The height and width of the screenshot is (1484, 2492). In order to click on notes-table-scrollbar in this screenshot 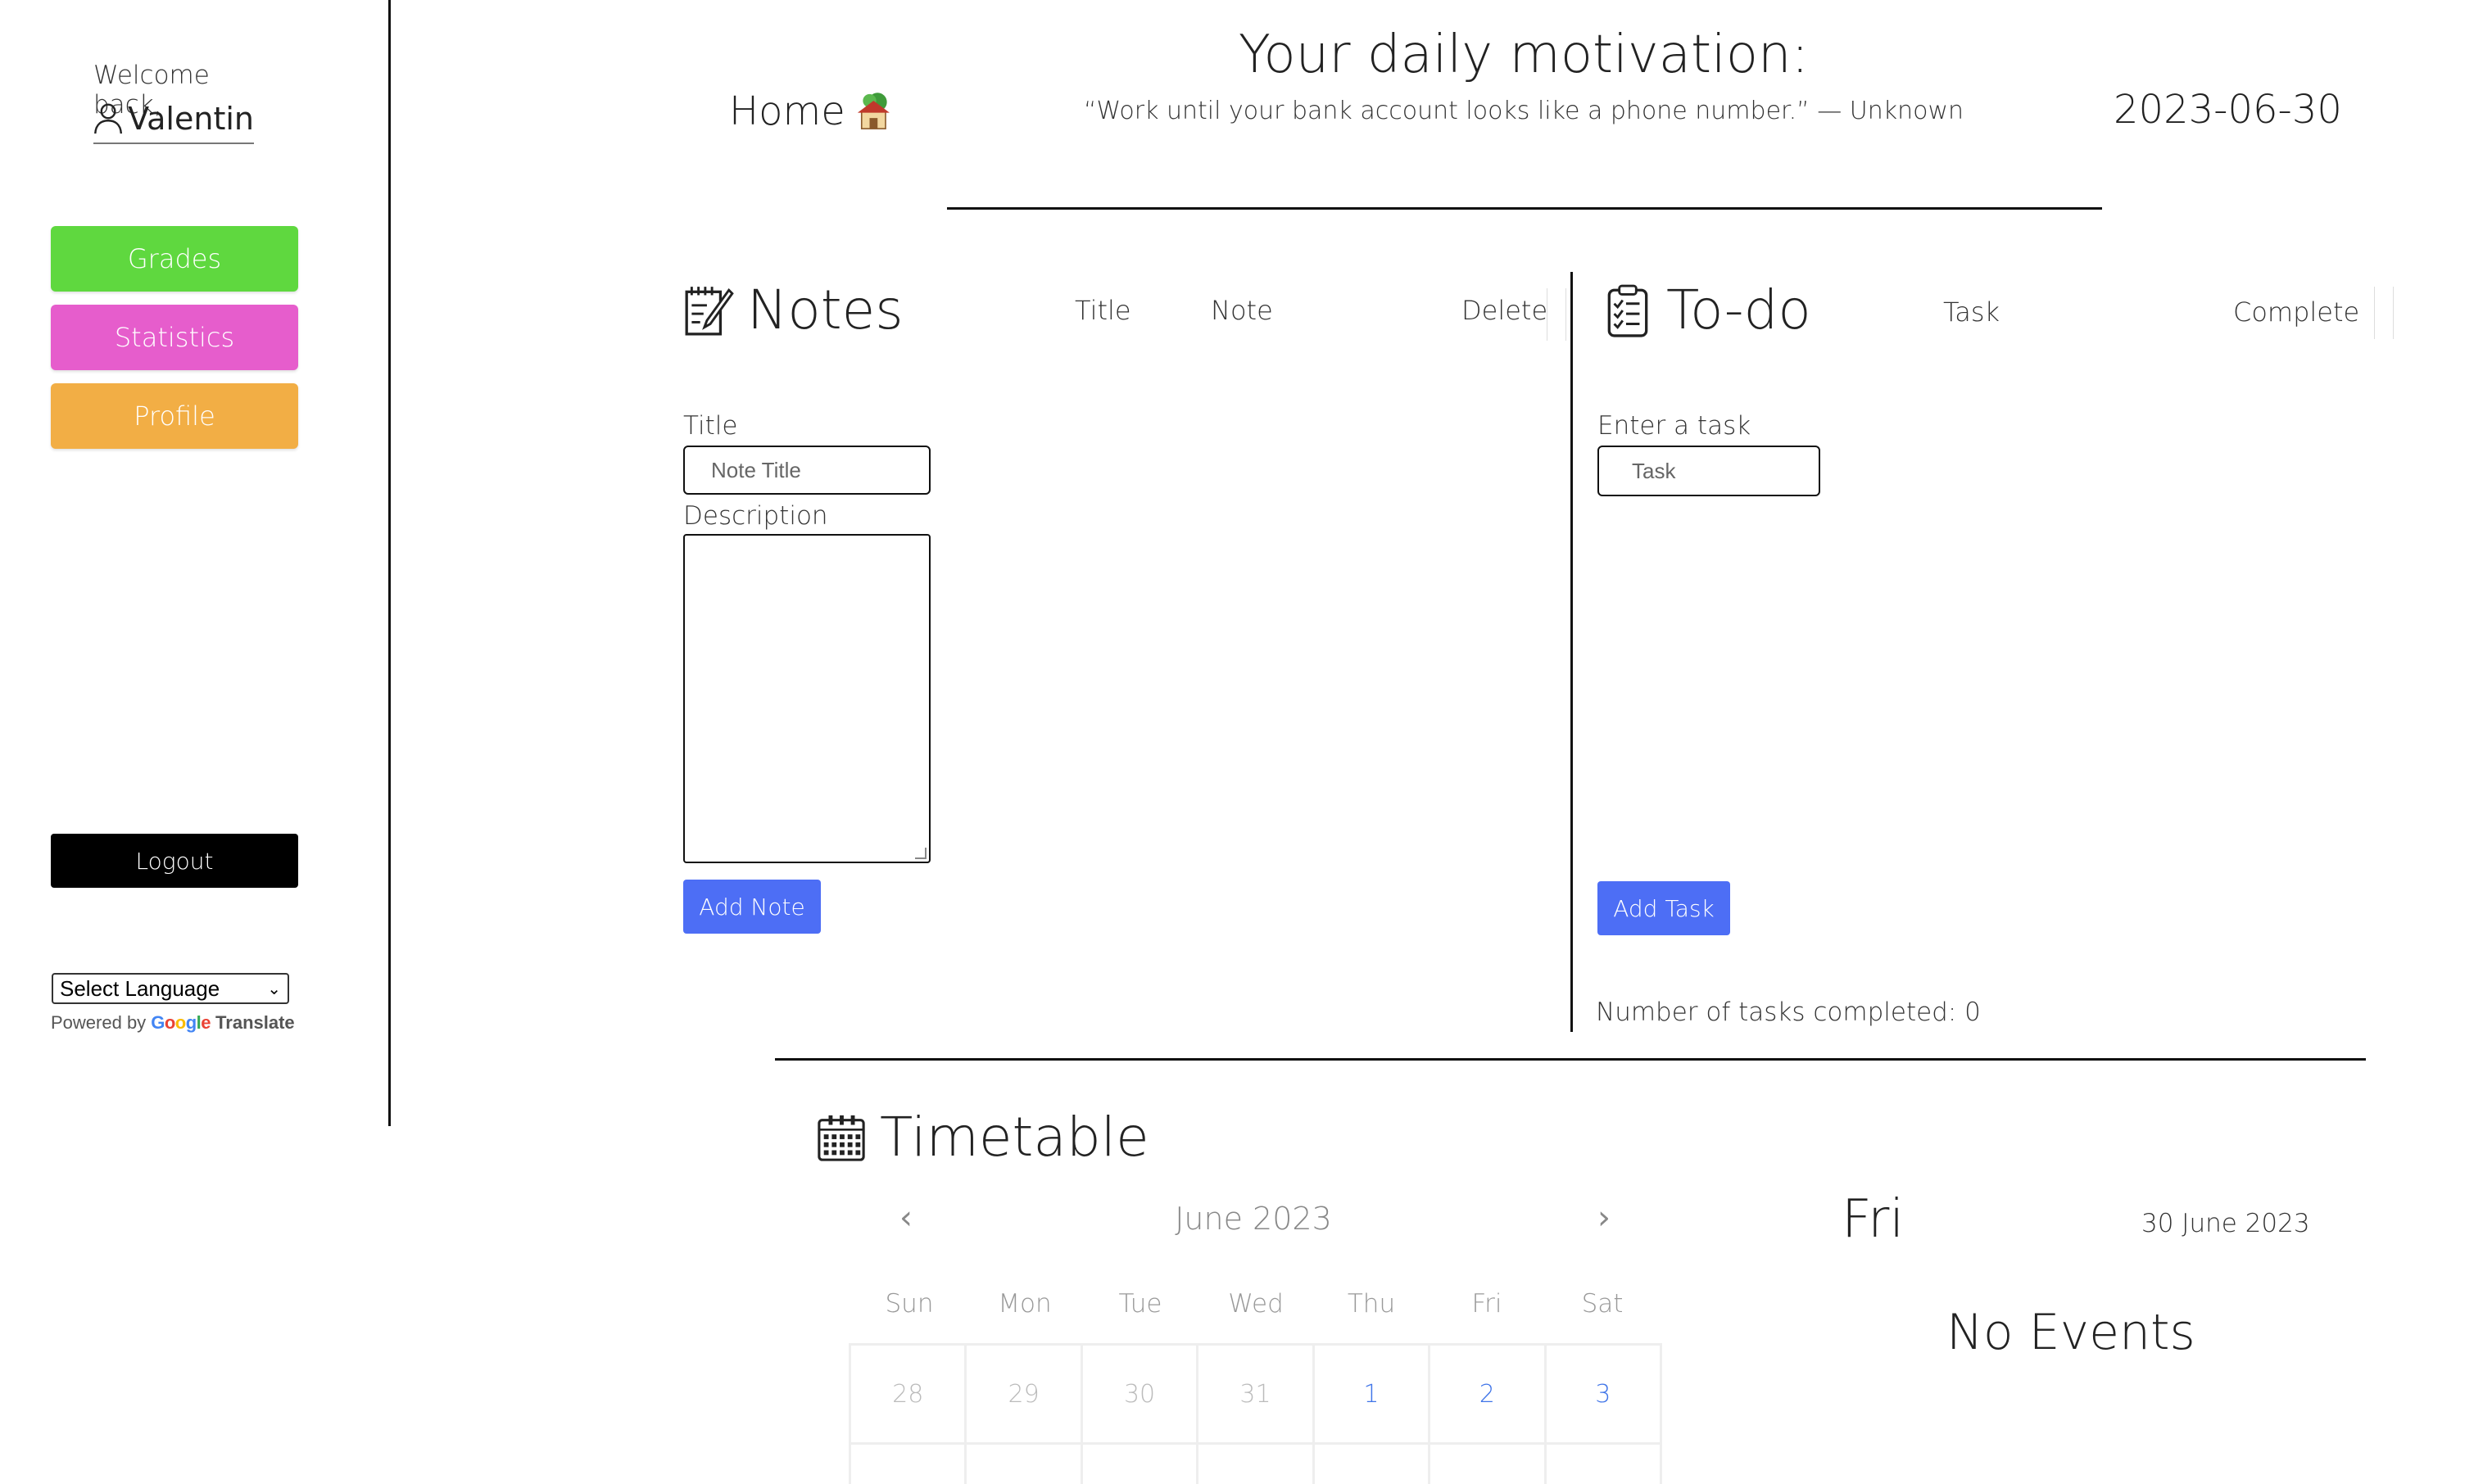, I will do `click(1557, 314)`.